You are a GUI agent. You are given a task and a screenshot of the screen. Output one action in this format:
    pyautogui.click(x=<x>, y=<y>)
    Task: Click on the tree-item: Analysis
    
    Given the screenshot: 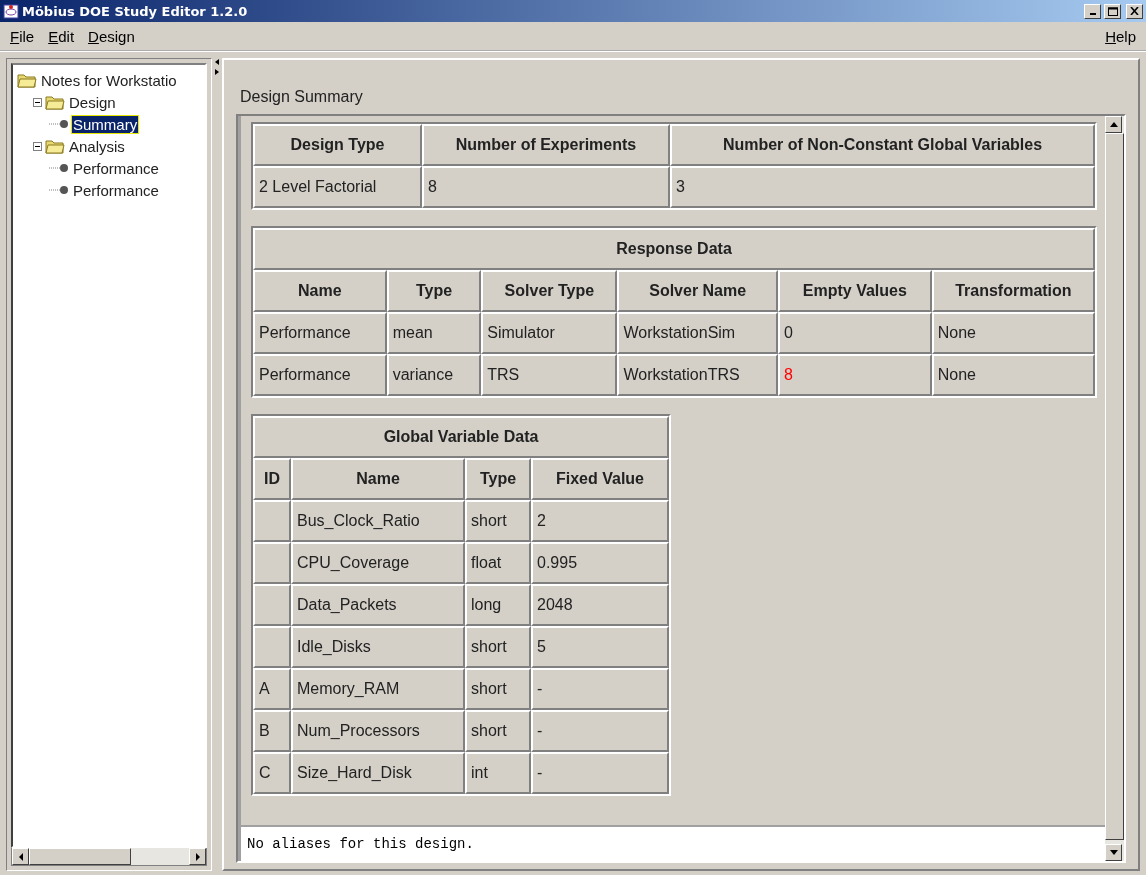 What is the action you would take?
    pyautogui.click(x=97, y=146)
    